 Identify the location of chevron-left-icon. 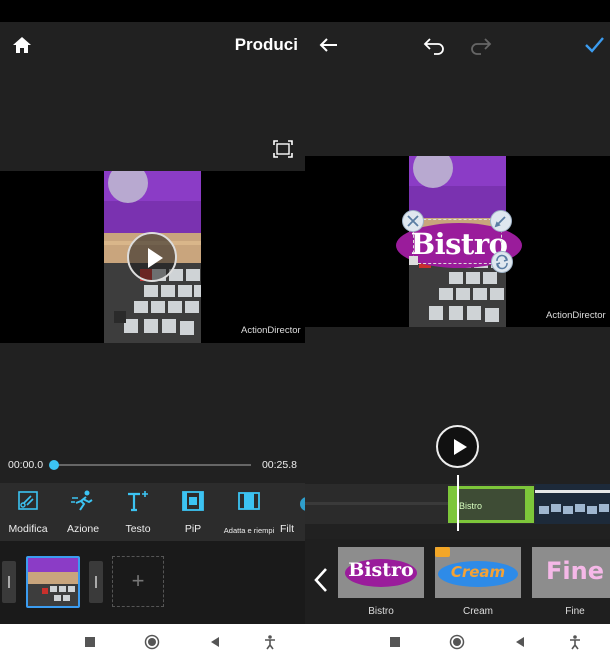
(321, 580).